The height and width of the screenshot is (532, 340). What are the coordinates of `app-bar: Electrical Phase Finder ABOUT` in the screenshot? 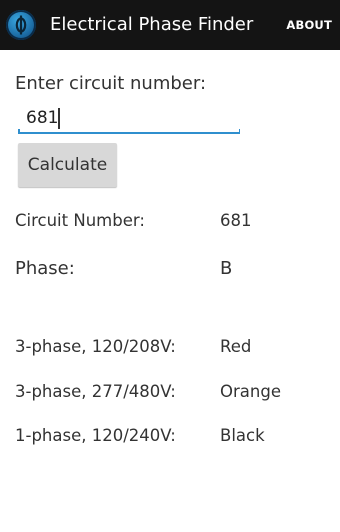 It's located at (170, 25).